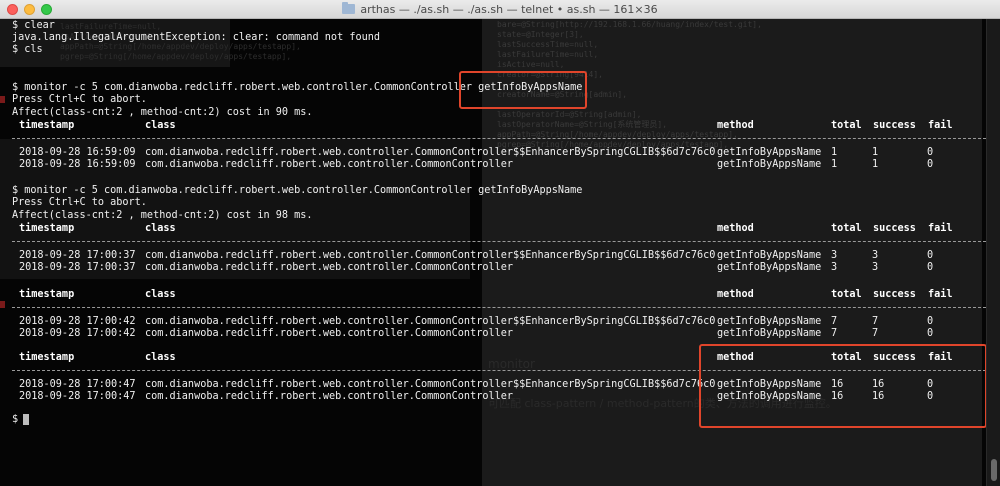  I want to click on method-highlight-box, so click(523, 90).